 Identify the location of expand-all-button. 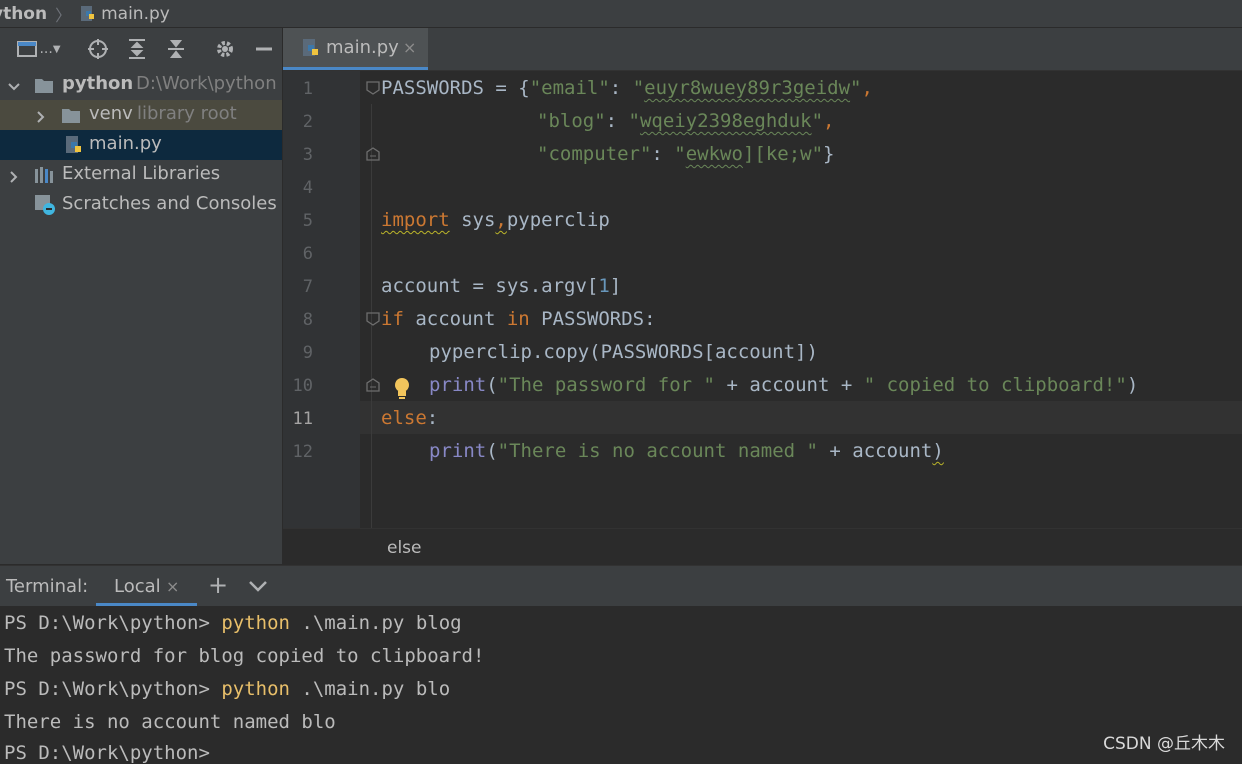
(137, 49).